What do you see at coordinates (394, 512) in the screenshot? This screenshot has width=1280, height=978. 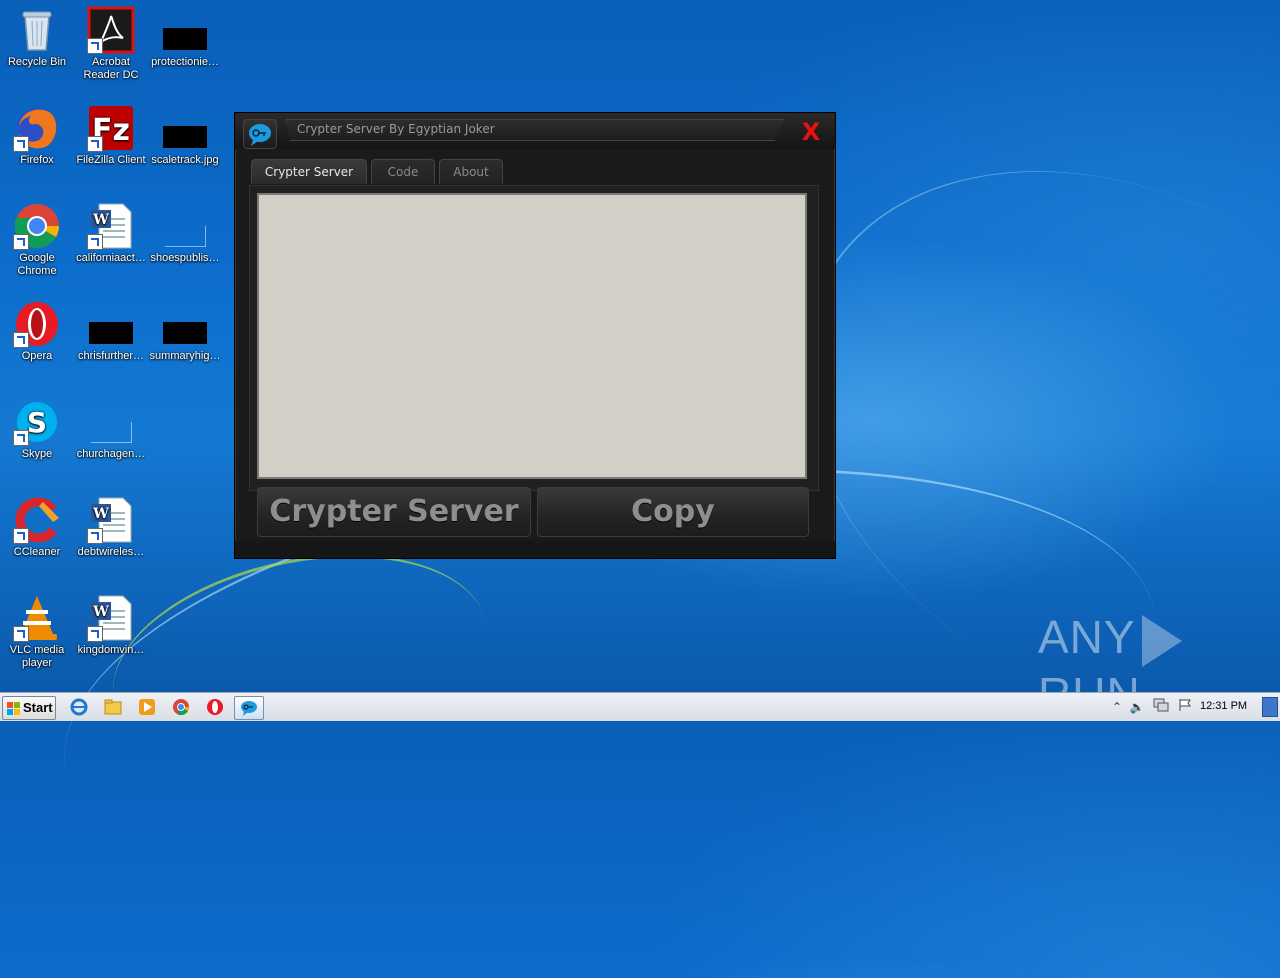 I see `crypter-server-button: Crypter Server` at bounding box center [394, 512].